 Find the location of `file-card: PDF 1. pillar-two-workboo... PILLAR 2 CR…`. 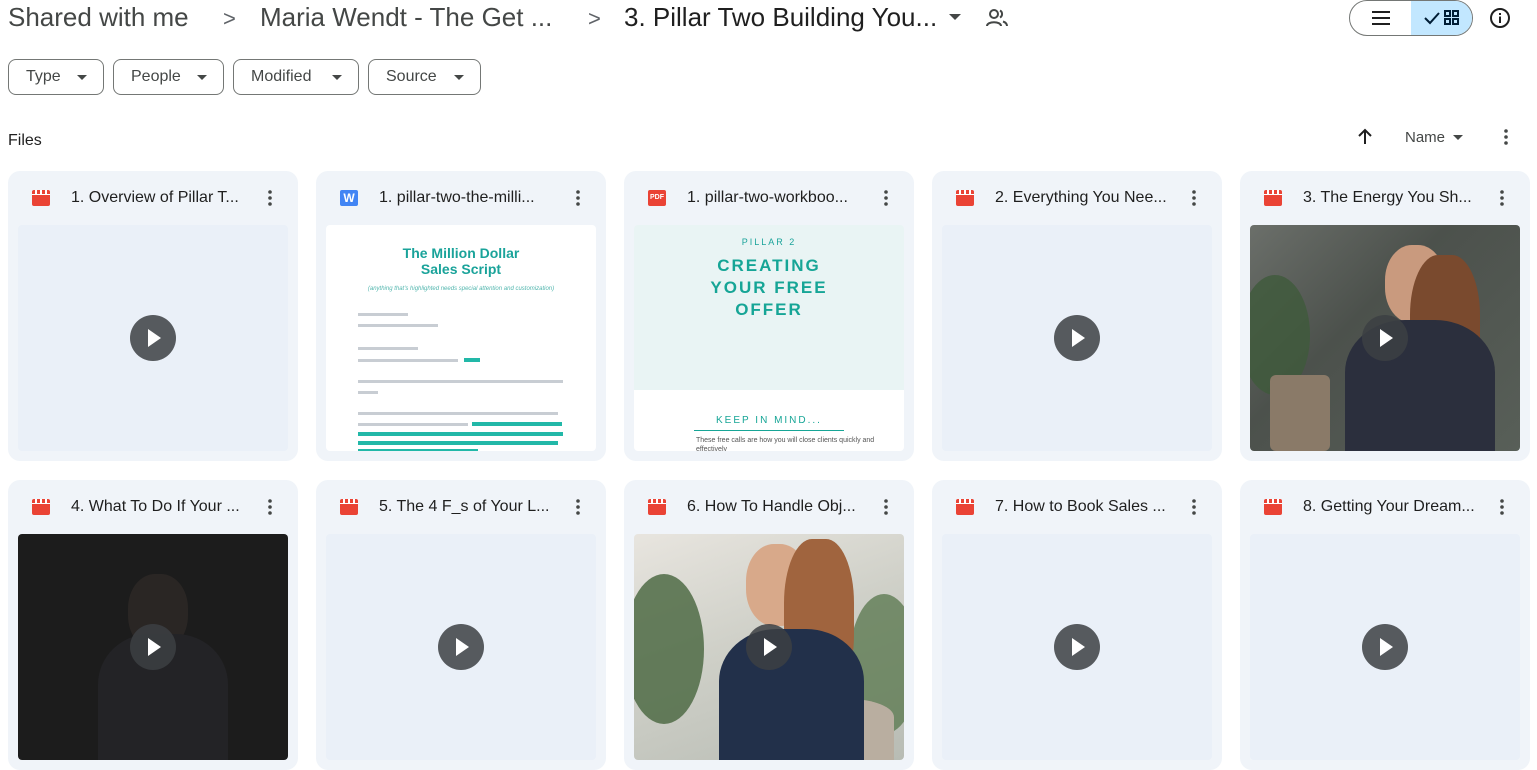

file-card: PDF 1. pillar-two-workboo... PILLAR 2 CR… is located at coordinates (769, 316).